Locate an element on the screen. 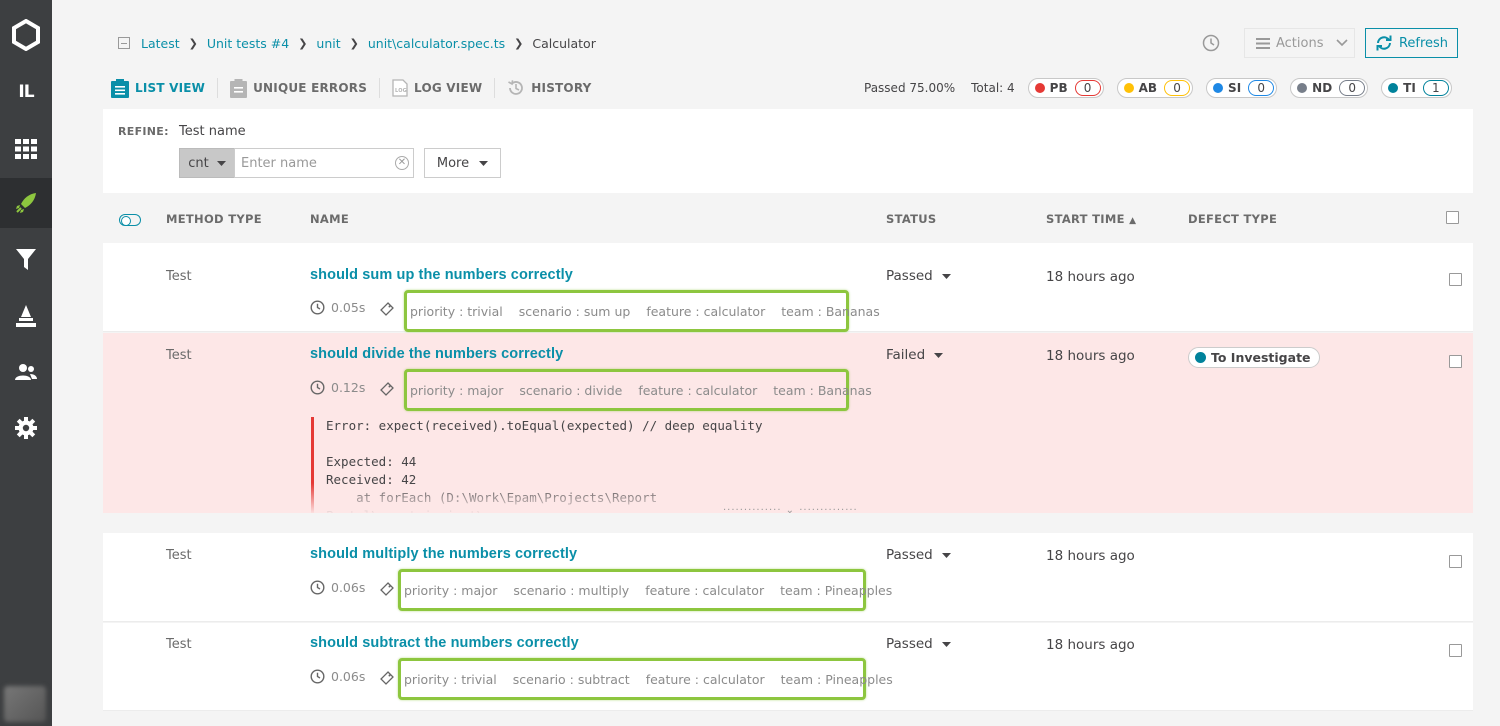 The image size is (1500, 726). reportportal-logo-icon is located at coordinates (26, 35).